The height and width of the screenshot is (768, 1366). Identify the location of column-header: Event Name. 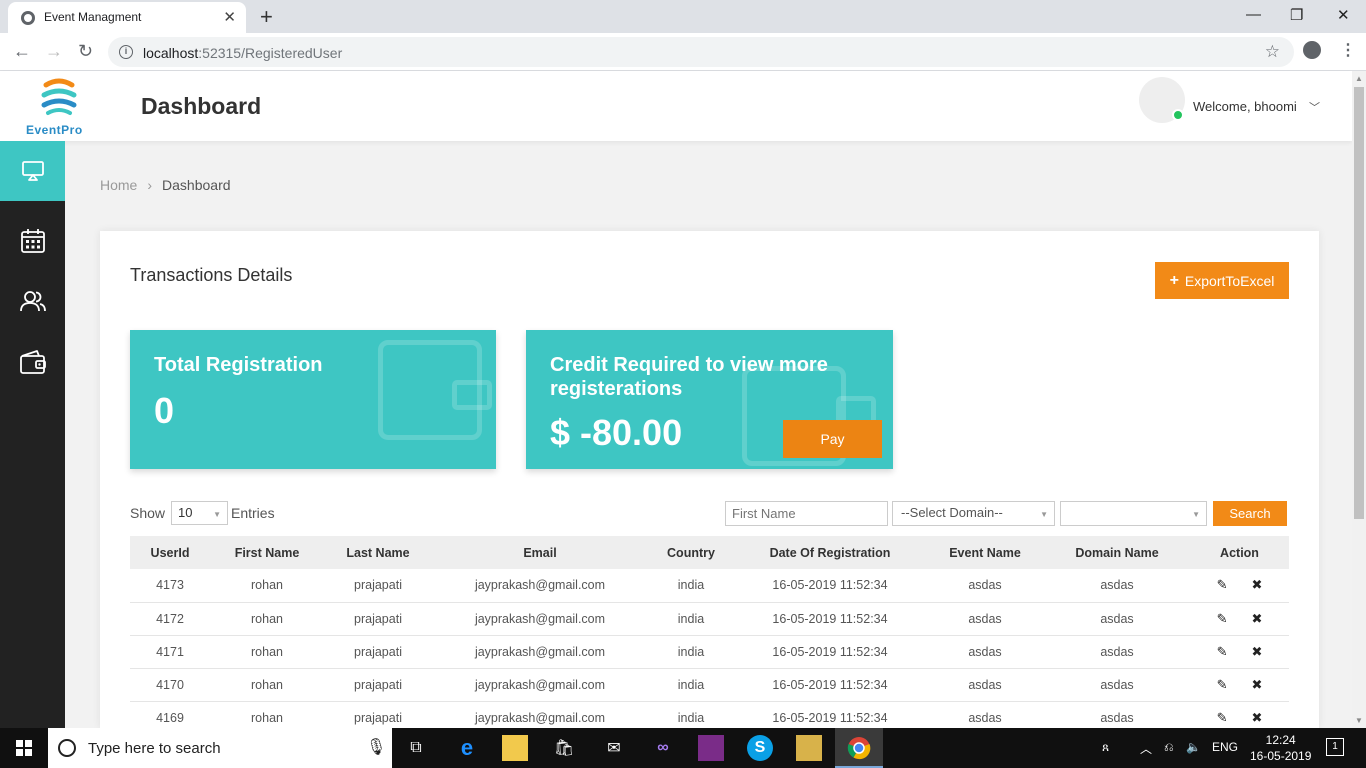
(985, 552).